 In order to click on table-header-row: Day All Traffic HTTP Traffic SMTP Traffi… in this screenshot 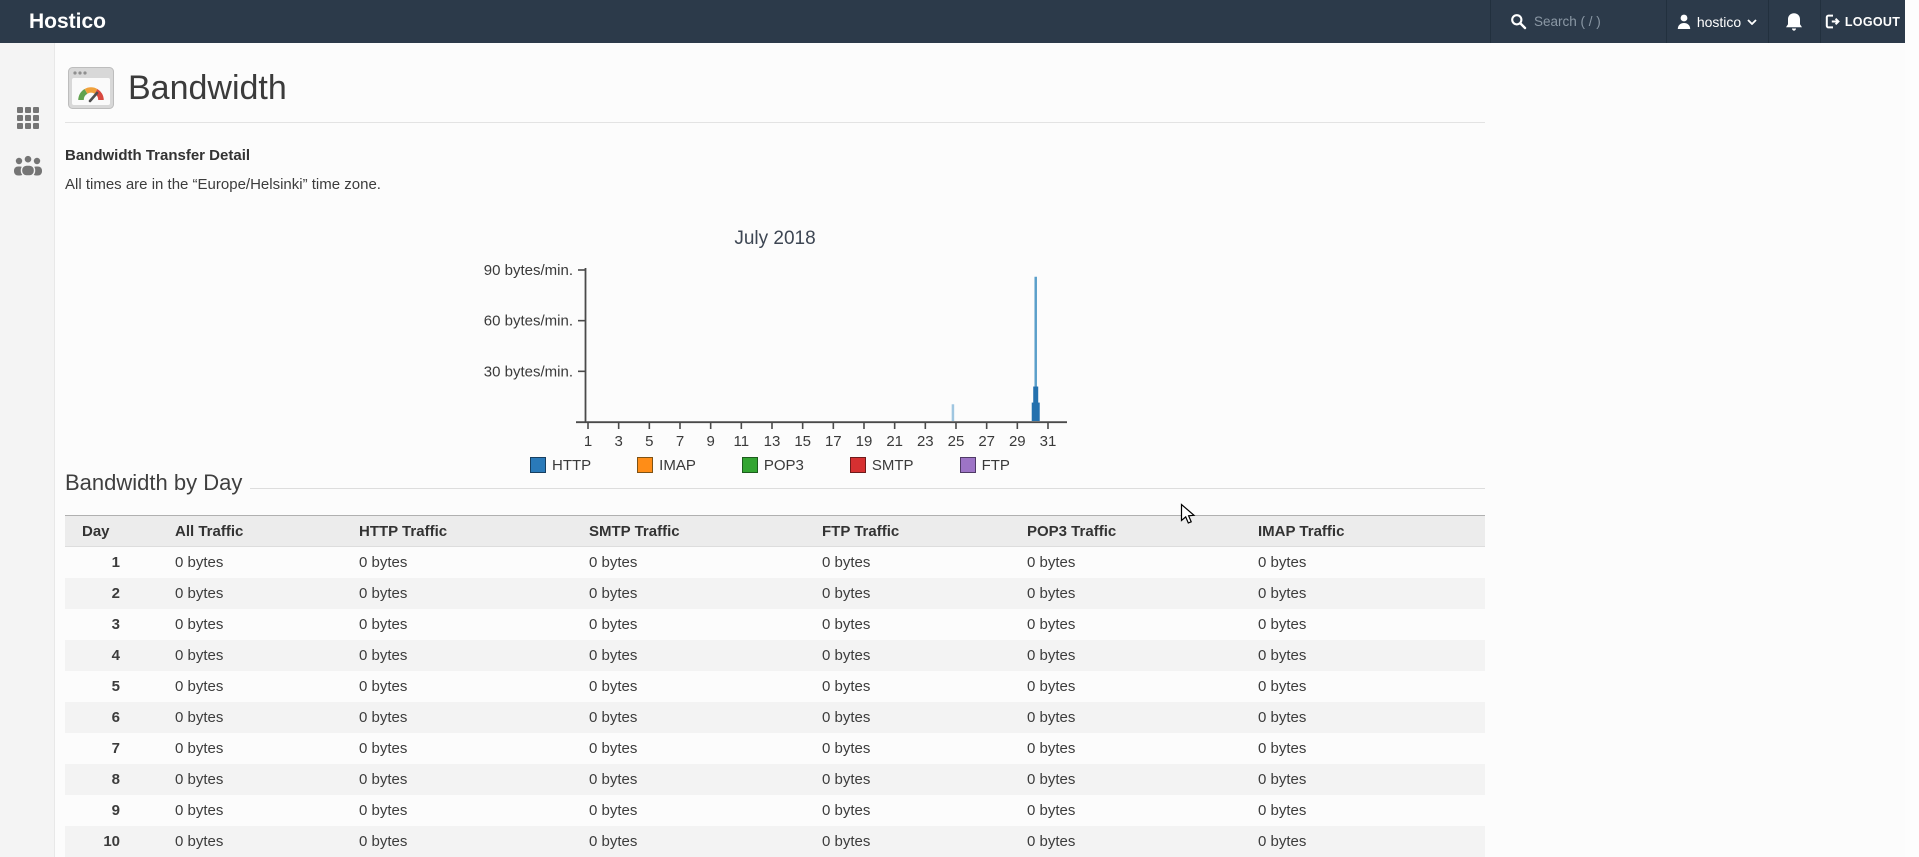, I will do `click(775, 531)`.